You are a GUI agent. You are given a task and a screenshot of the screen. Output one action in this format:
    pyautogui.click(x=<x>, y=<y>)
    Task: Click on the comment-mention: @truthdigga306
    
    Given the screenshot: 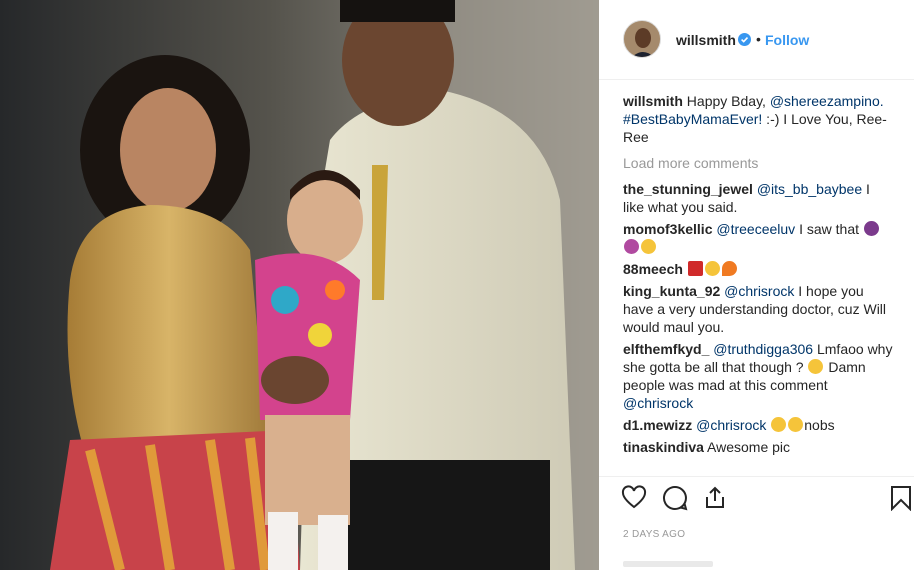 What is the action you would take?
    pyautogui.click(x=763, y=349)
    